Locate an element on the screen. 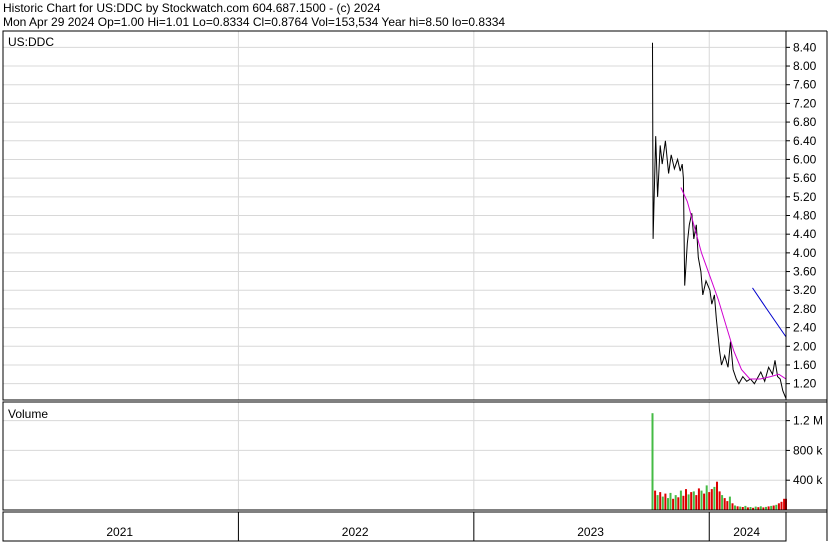 Image resolution: width=830 pixels, height=543 pixels. price-tick-label: 3.60 is located at coordinates (805, 272).